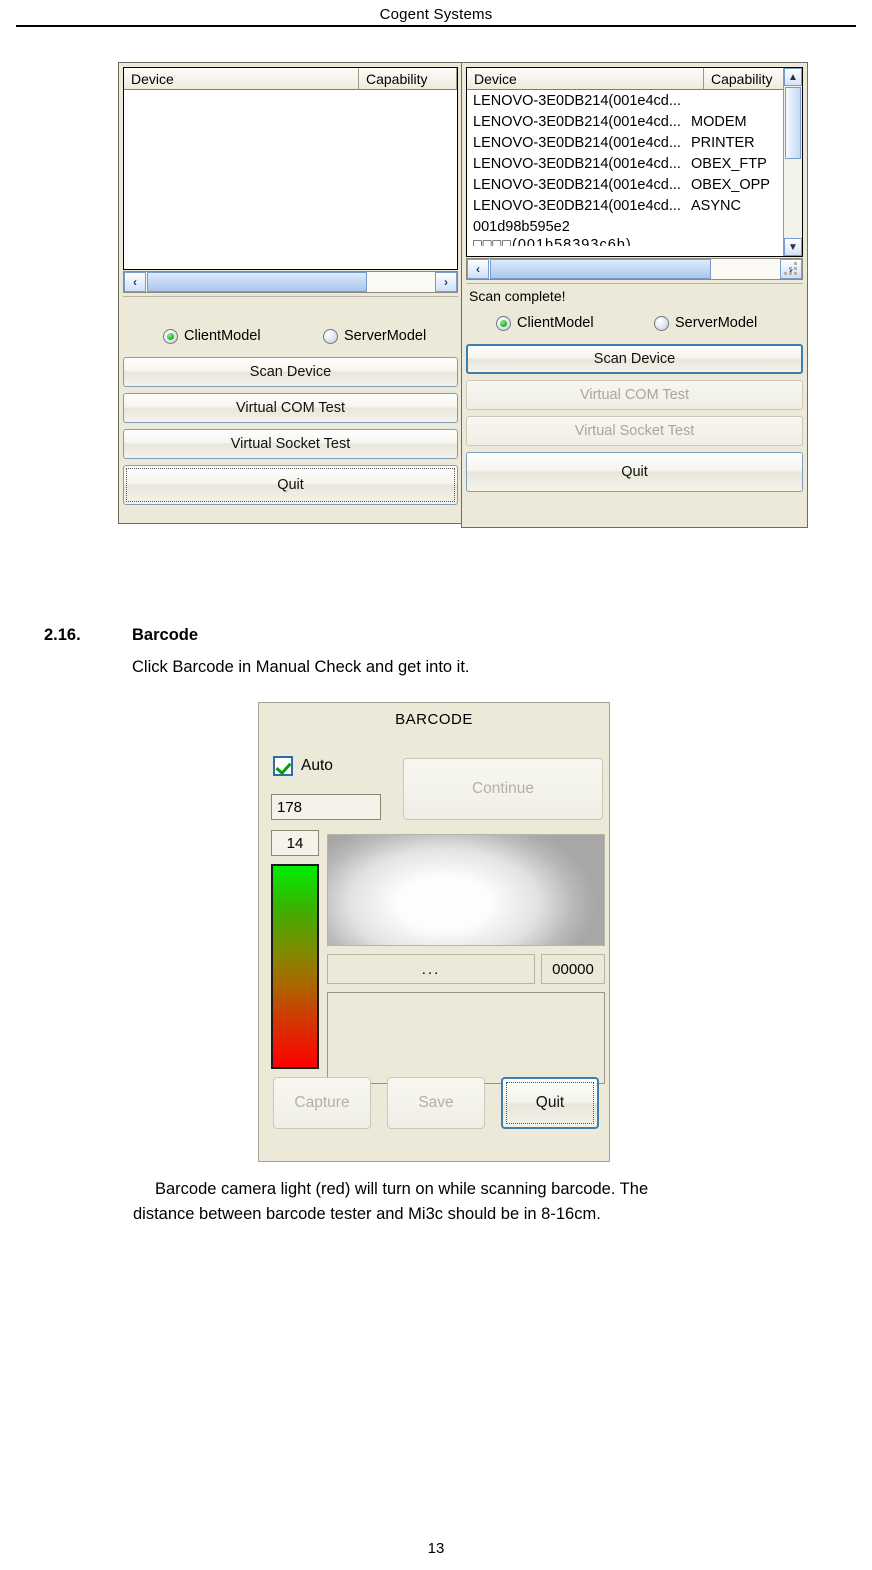 This screenshot has height=1570, width=872. I want to click on header-title: Cogent Systems, so click(436, 14).